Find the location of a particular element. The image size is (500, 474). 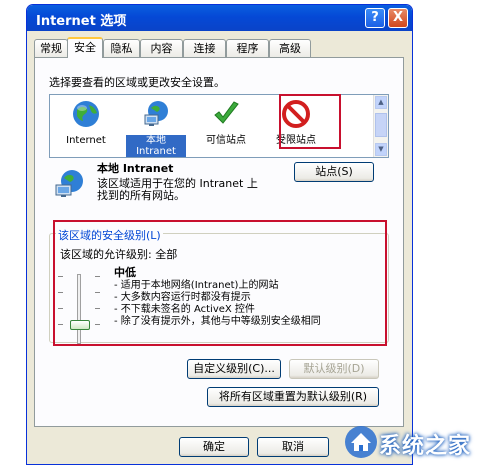

selected-zone-description: 该区域适用于在您的 Intranet 上 找到的所有网站。 is located at coordinates (177, 189).